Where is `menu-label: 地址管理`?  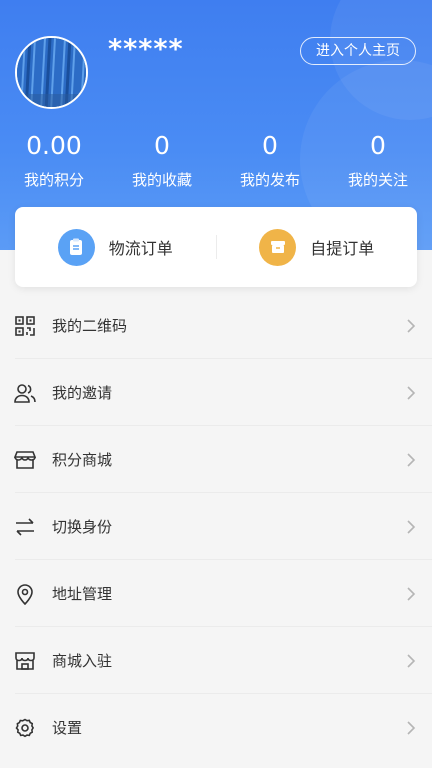 menu-label: 地址管理 is located at coordinates (82, 594).